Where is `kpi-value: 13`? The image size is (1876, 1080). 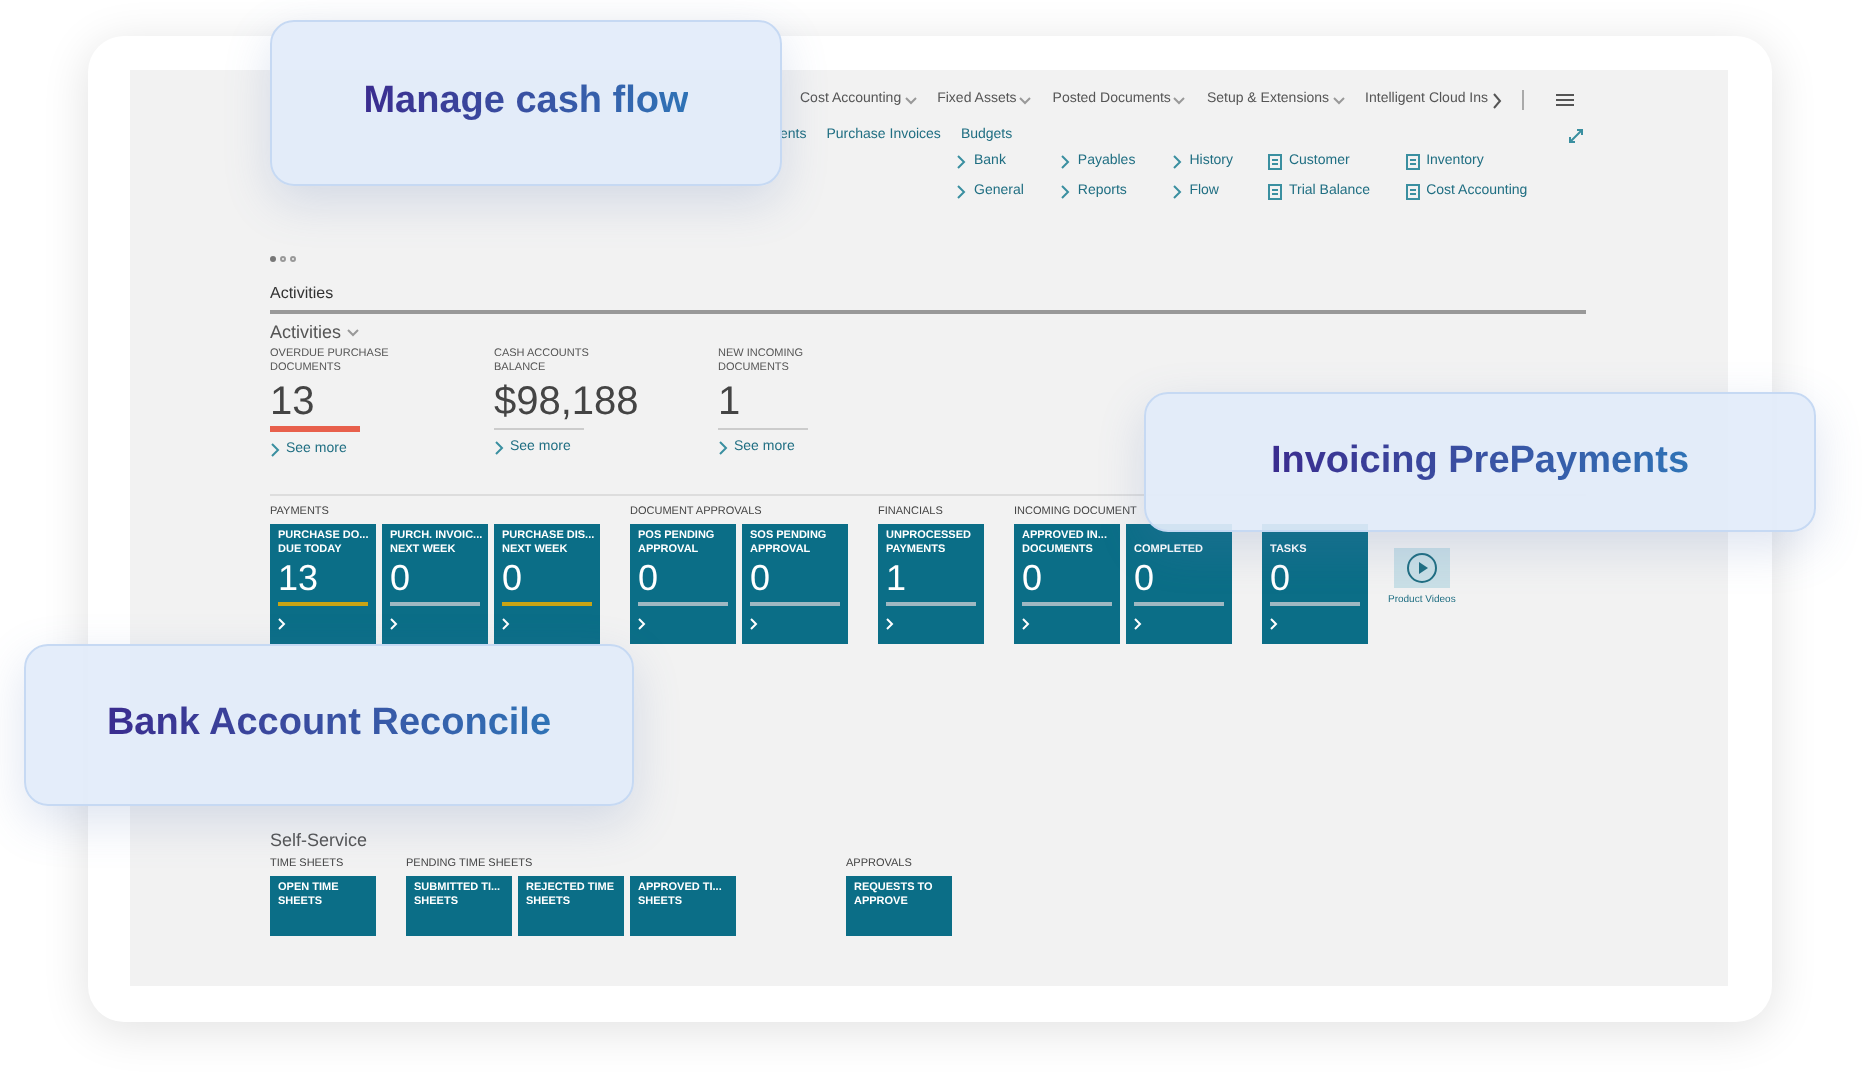 kpi-value: 13 is located at coordinates (292, 401).